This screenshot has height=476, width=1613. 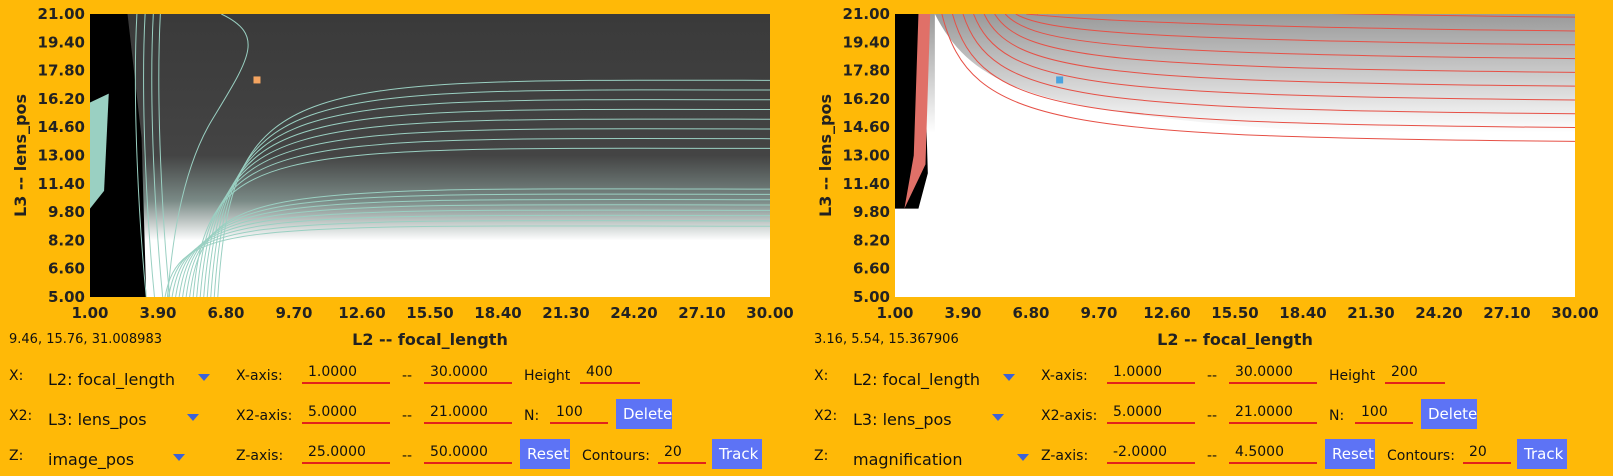 I want to click on y-tick-label: 14.60, so click(x=866, y=127).